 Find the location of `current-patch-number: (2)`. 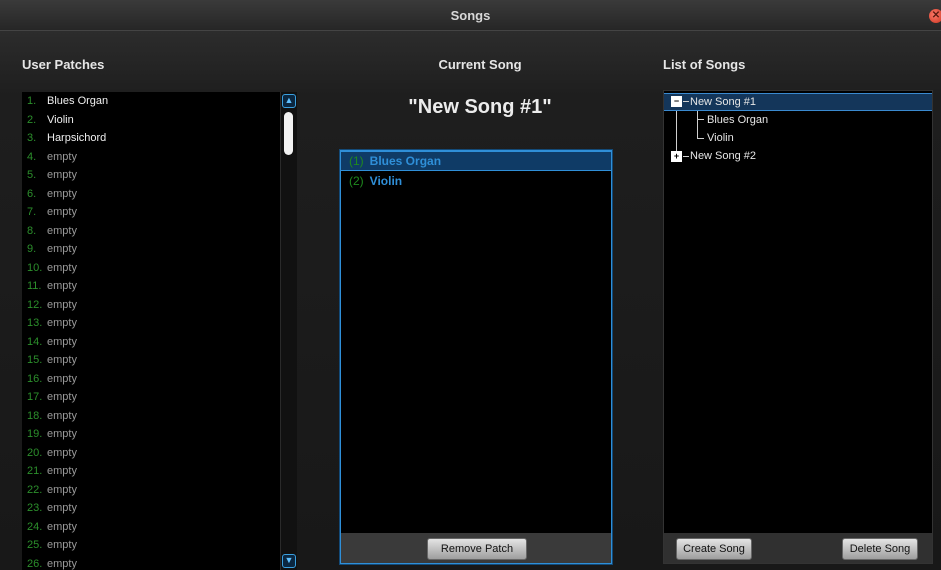

current-patch-number: (2) is located at coordinates (356, 181).